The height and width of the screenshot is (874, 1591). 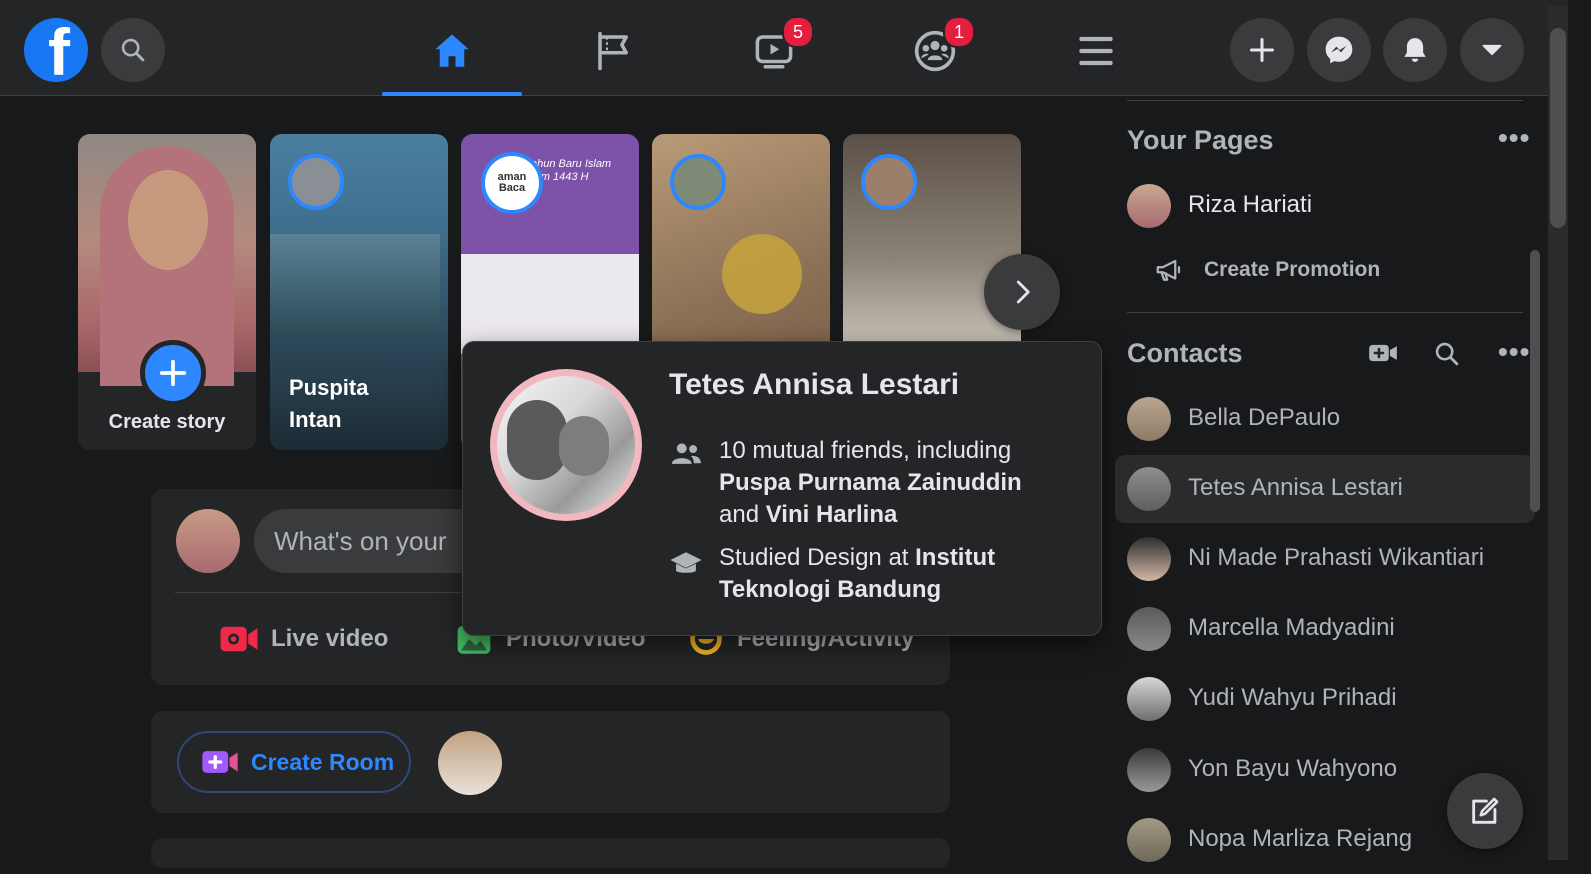 I want to click on compose-icon, so click(x=1485, y=810).